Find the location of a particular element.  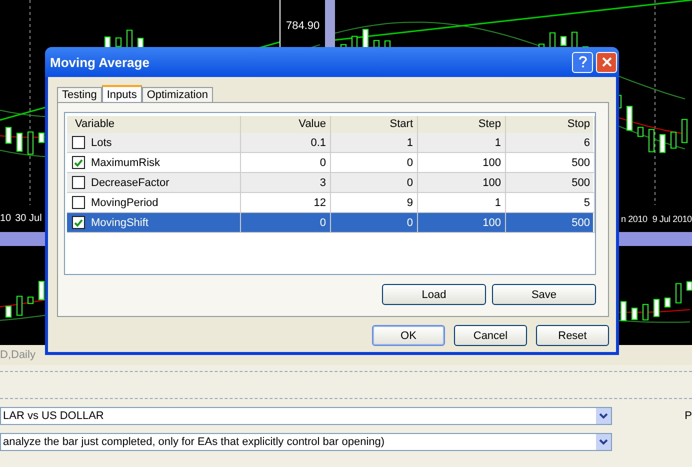

close-button is located at coordinates (606, 62).